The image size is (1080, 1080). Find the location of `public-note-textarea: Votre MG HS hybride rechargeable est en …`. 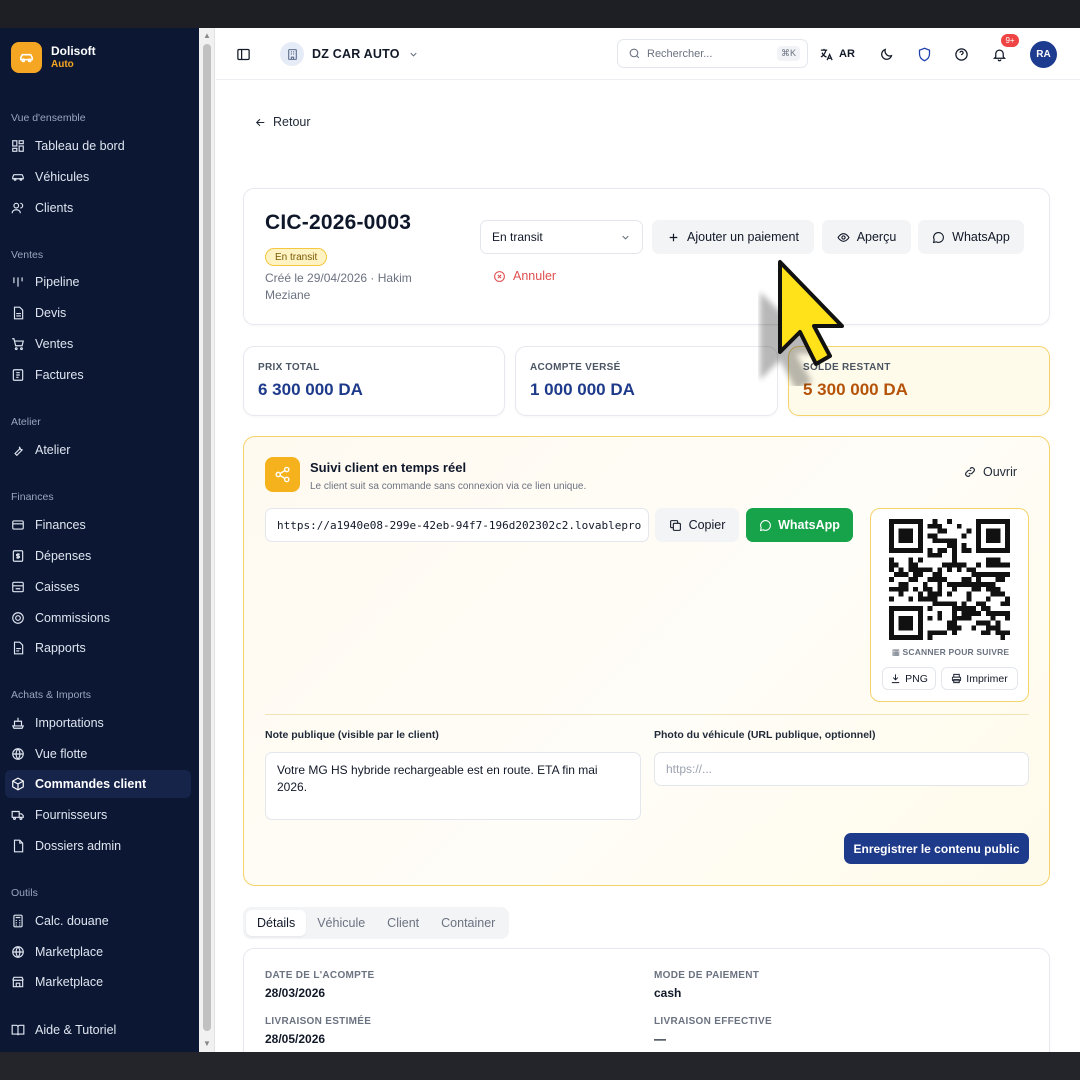

public-note-textarea: Votre MG HS hybride rechargeable est en … is located at coordinates (453, 786).